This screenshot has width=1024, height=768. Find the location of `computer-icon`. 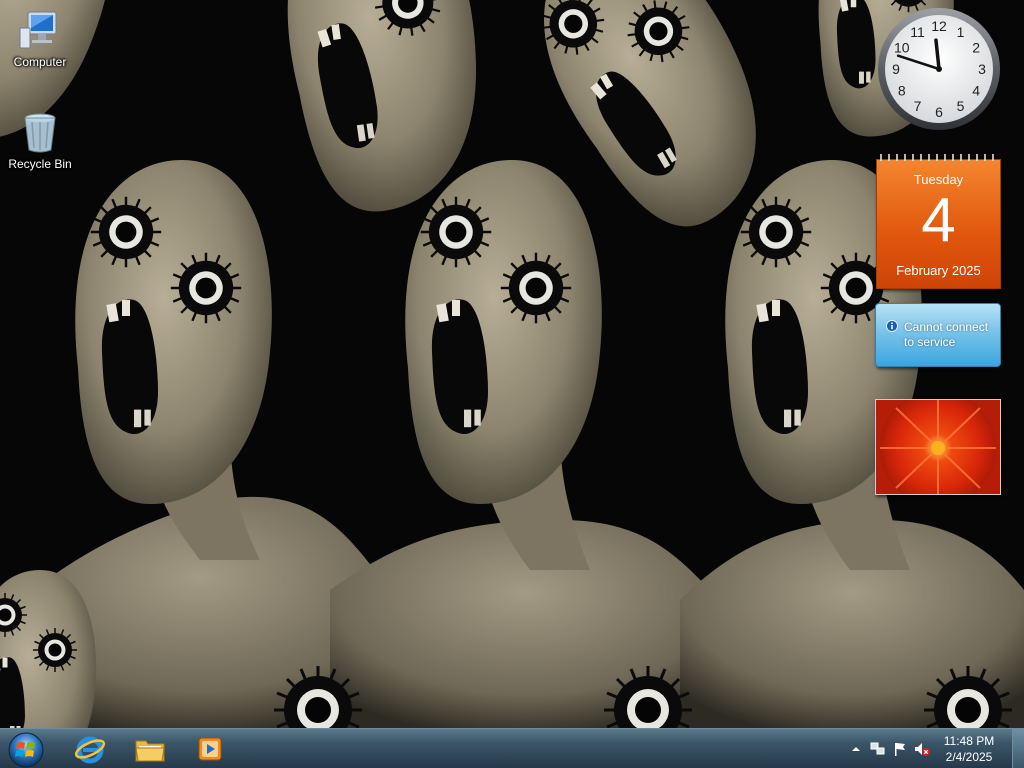

computer-icon is located at coordinates (38, 30).